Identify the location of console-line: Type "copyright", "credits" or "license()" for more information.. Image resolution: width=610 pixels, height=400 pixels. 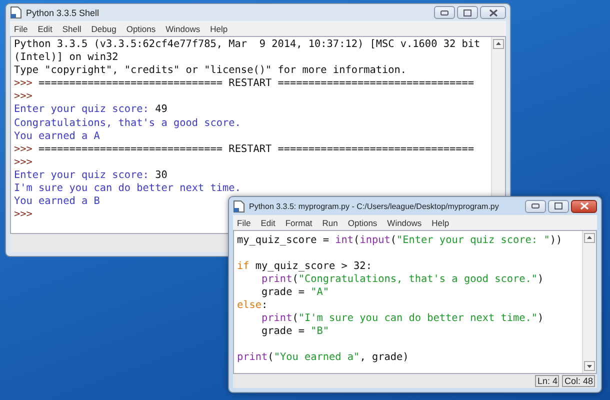
(210, 71).